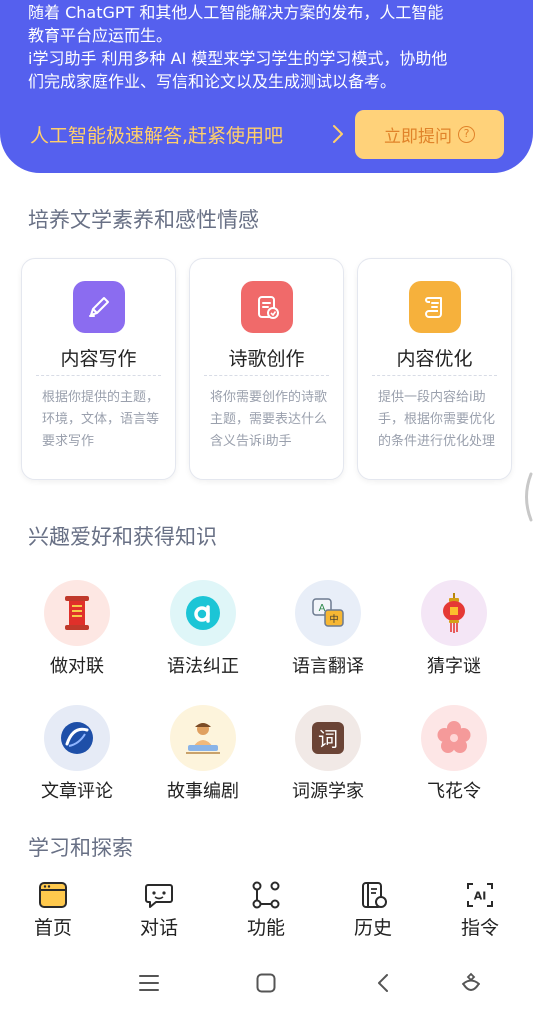 The height and width of the screenshot is (1018, 533). I want to click on hero-line: 随着 ChatGPT 和其他人工智能解决方案的发布，人工智能, so click(236, 12).